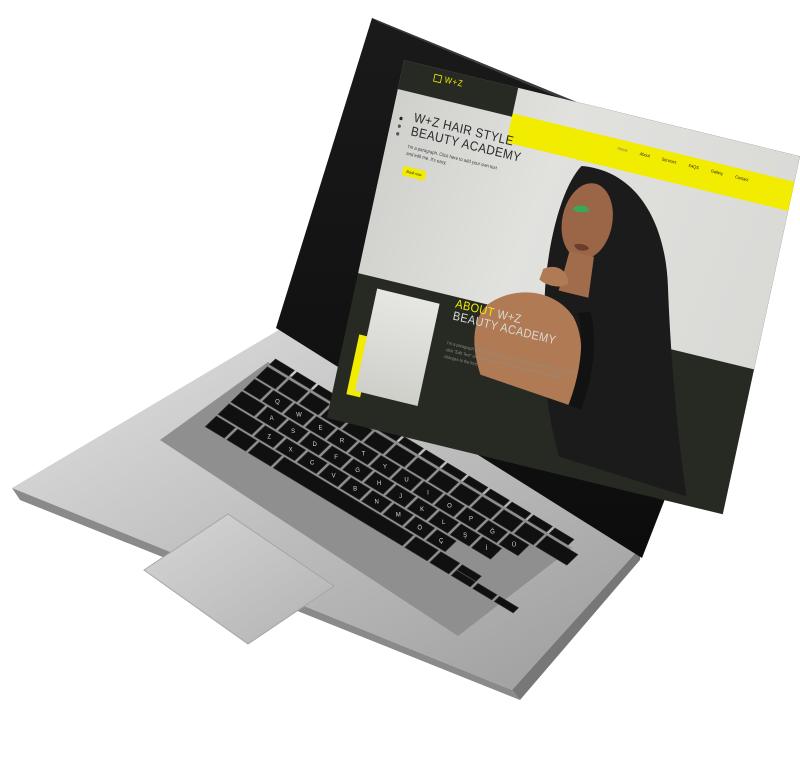 Image resolution: width=800 pixels, height=774 pixels. I want to click on key-label: P, so click(471, 520).